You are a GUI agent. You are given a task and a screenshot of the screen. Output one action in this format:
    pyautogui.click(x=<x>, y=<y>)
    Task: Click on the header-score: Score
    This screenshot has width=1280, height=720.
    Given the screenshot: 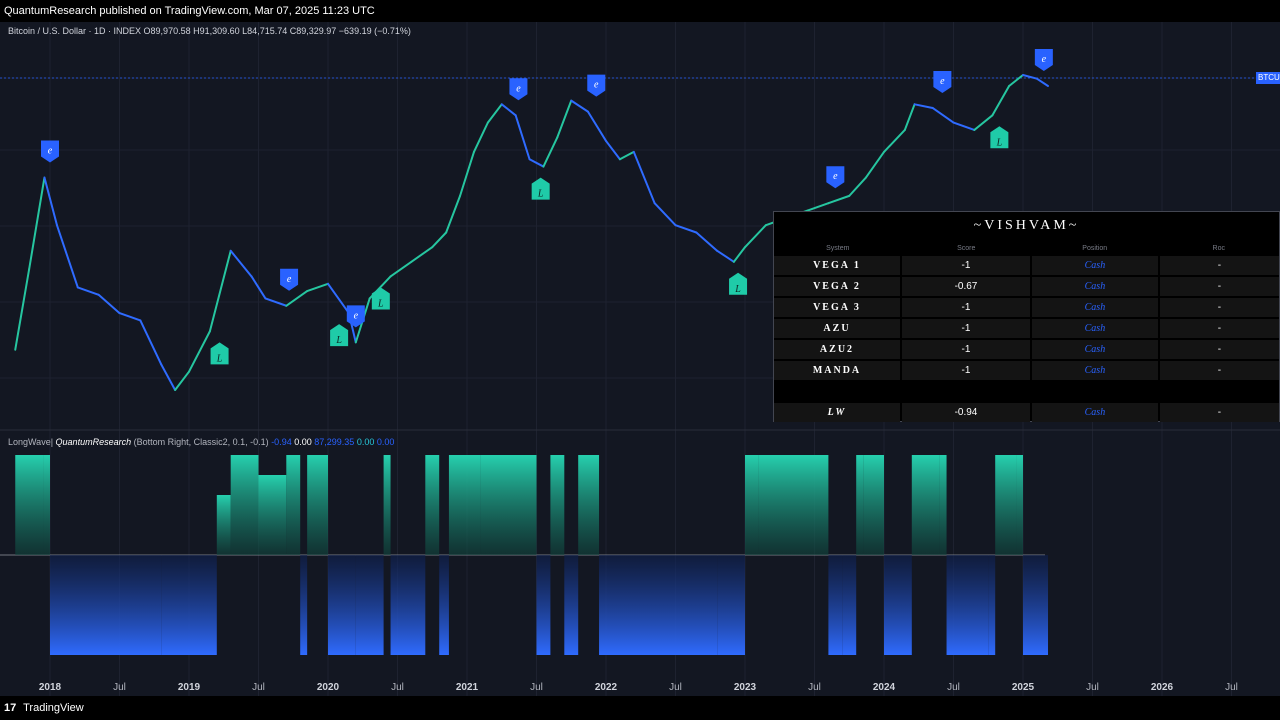 What is the action you would take?
    pyautogui.click(x=966, y=248)
    